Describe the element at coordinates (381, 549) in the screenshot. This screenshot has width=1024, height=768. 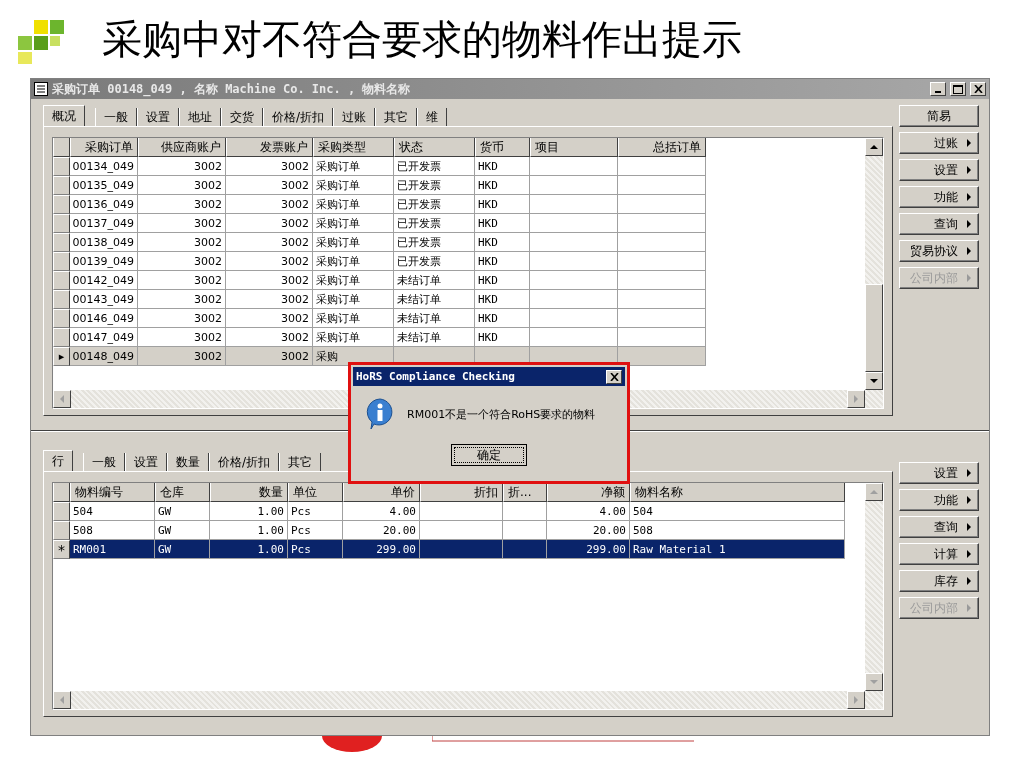
I see `table-cell: 299.00` at that location.